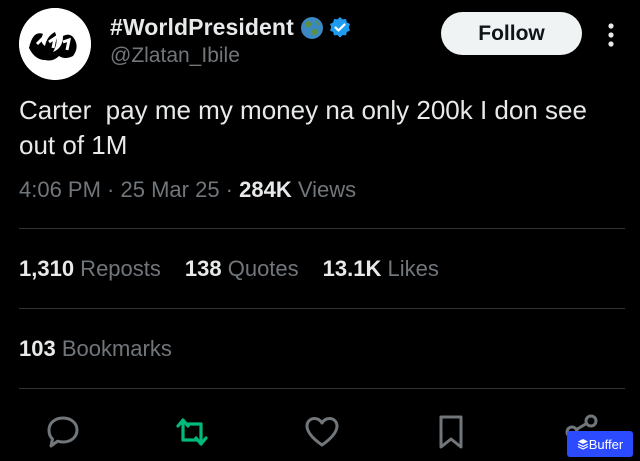 This screenshot has height=461, width=640. What do you see at coordinates (260, 268) in the screenshot?
I see `quotes-label: Quotes` at bounding box center [260, 268].